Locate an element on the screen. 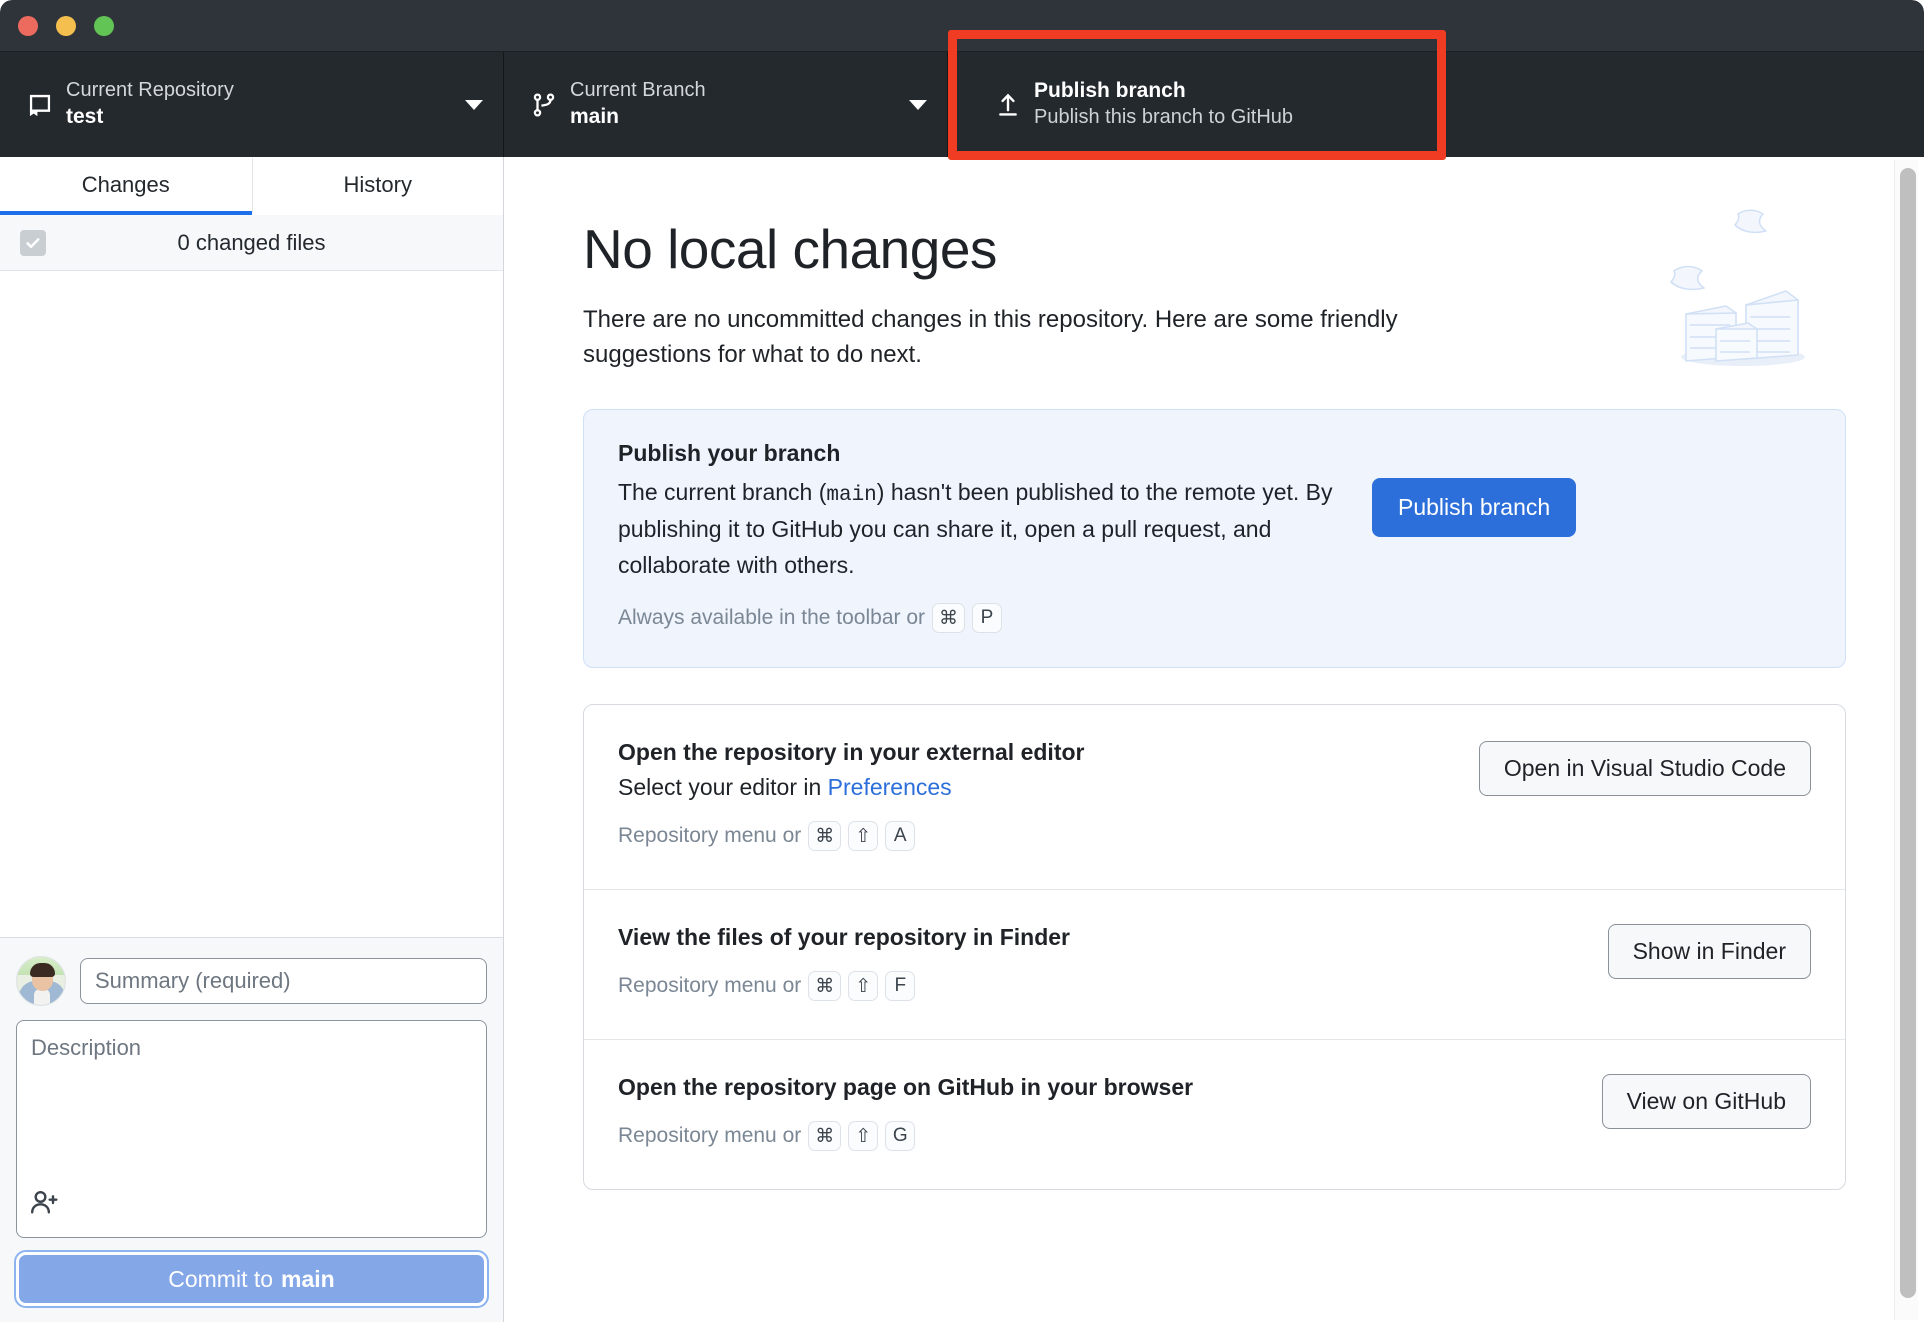 The image size is (1924, 1322). upload-icon is located at coordinates (1008, 105).